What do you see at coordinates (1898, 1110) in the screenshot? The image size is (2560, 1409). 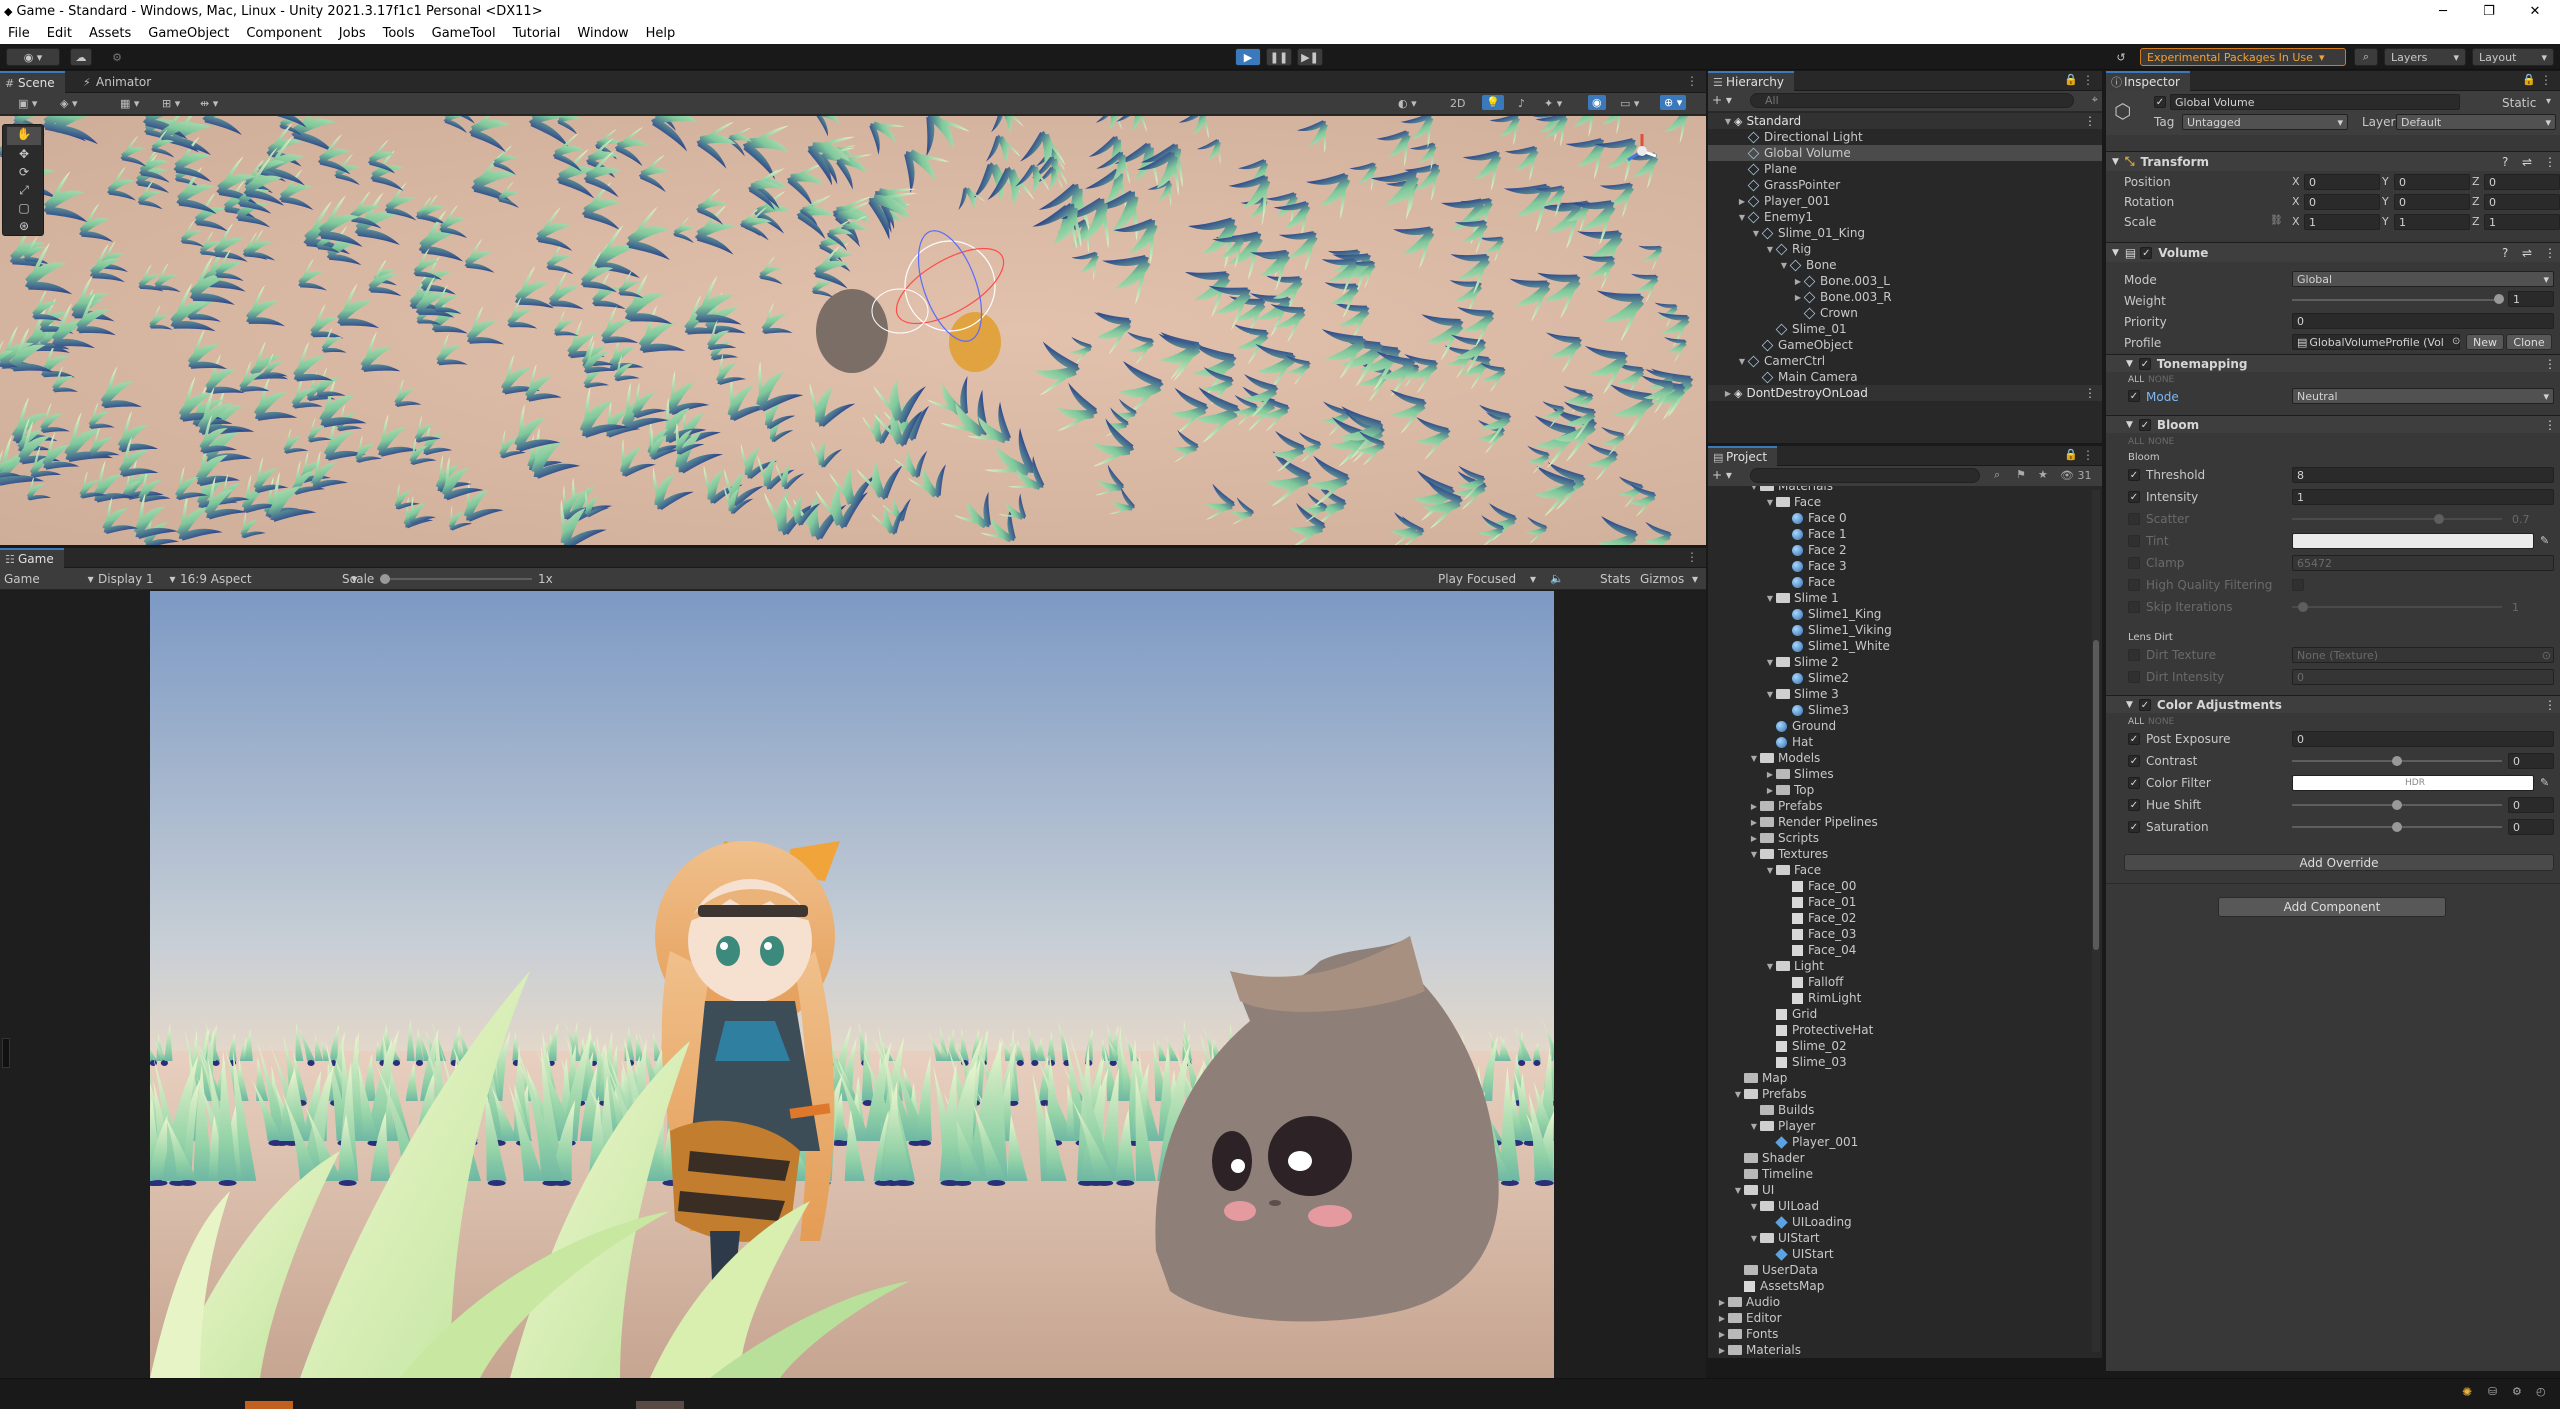 I see `project-item: Builds` at bounding box center [1898, 1110].